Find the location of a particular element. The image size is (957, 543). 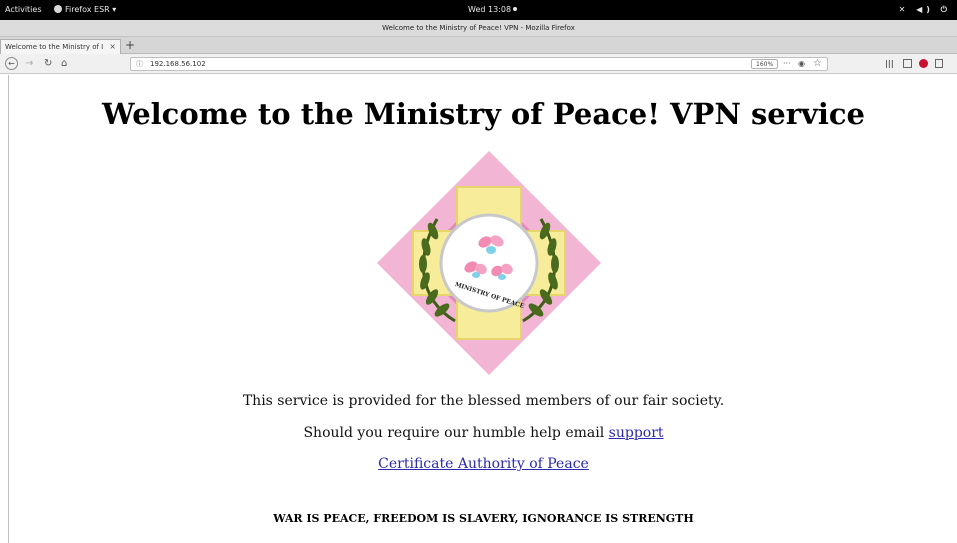

firefox-icon is located at coordinates (58, 9).